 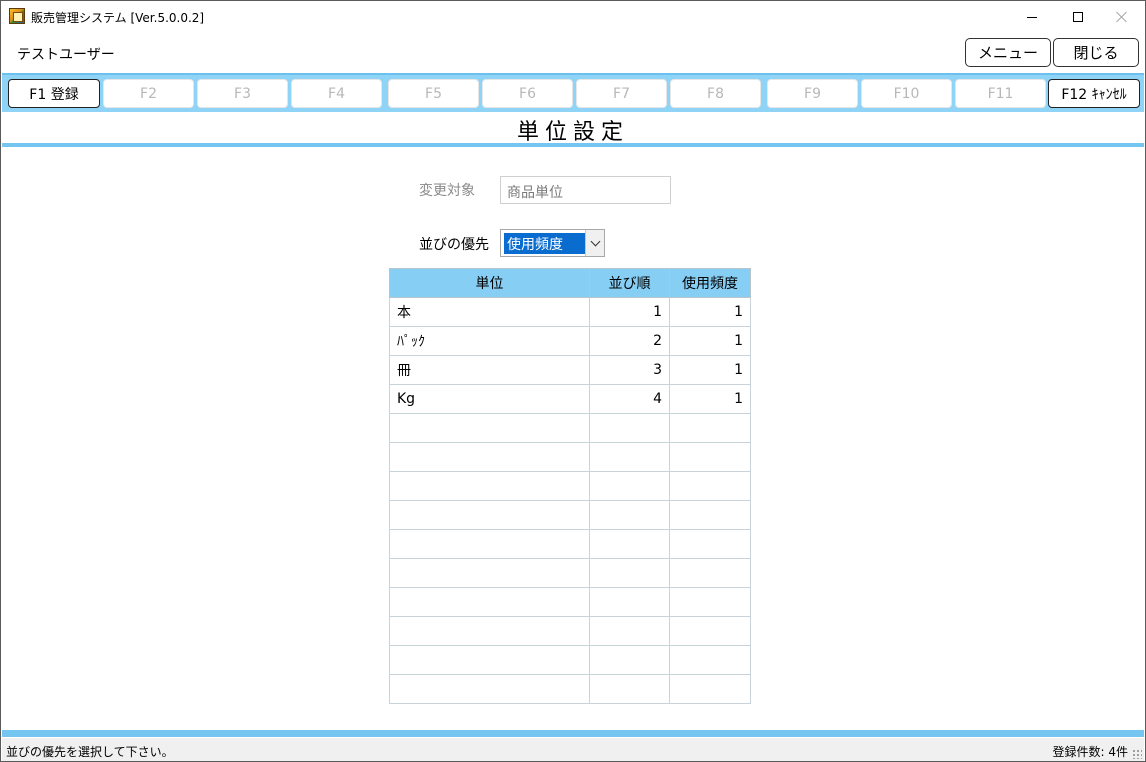 What do you see at coordinates (489, 370) in the screenshot?
I see `cell-unit: 冊` at bounding box center [489, 370].